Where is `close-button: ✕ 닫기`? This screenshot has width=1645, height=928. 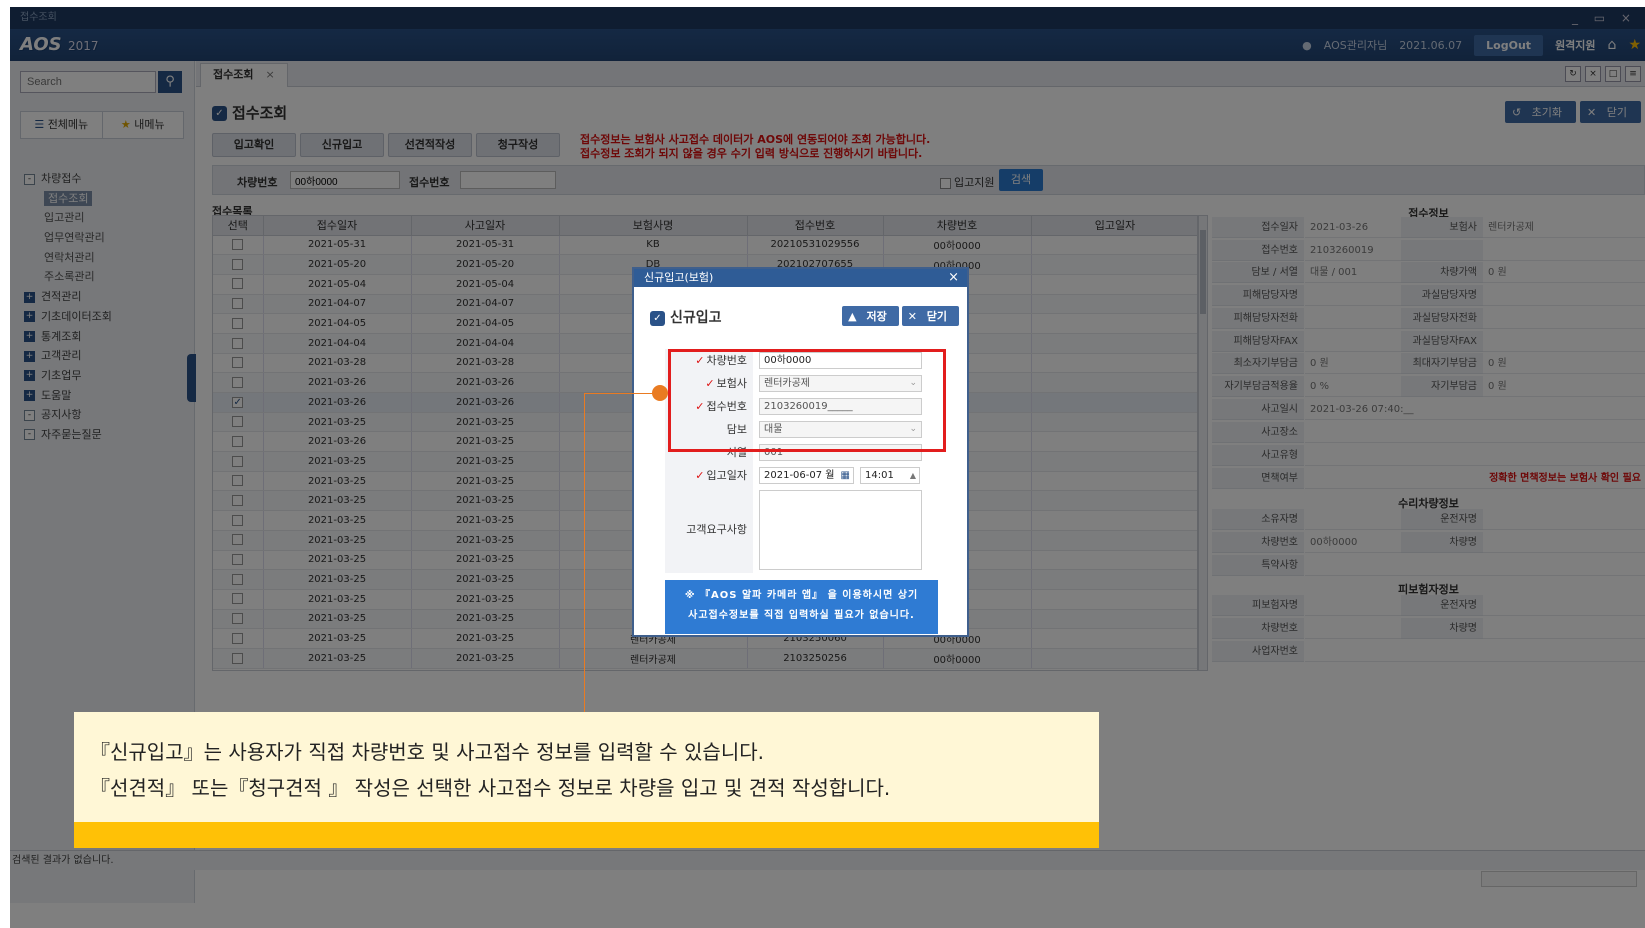 close-button: ✕ 닫기 is located at coordinates (930, 316).